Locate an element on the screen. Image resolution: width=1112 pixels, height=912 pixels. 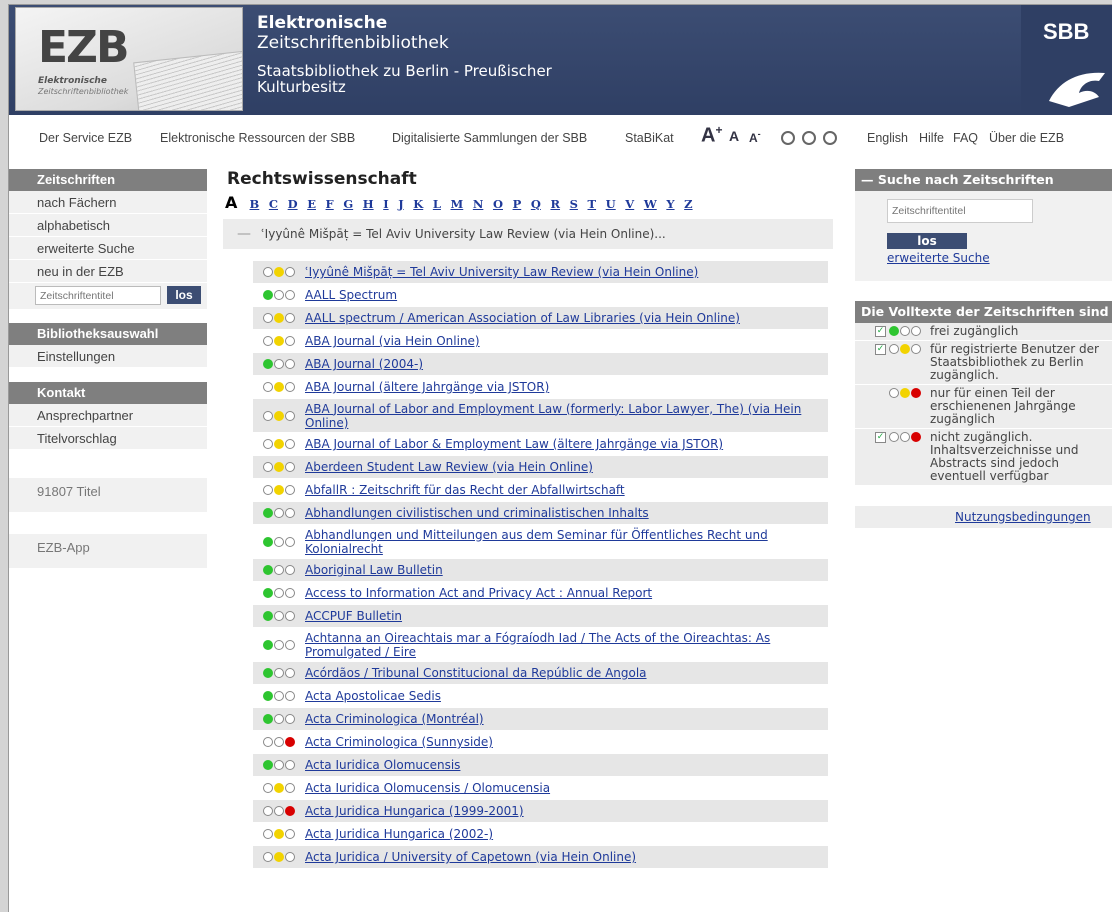
journal-title-link: Acta Apostolicae Sedis is located at coordinates (373, 696).